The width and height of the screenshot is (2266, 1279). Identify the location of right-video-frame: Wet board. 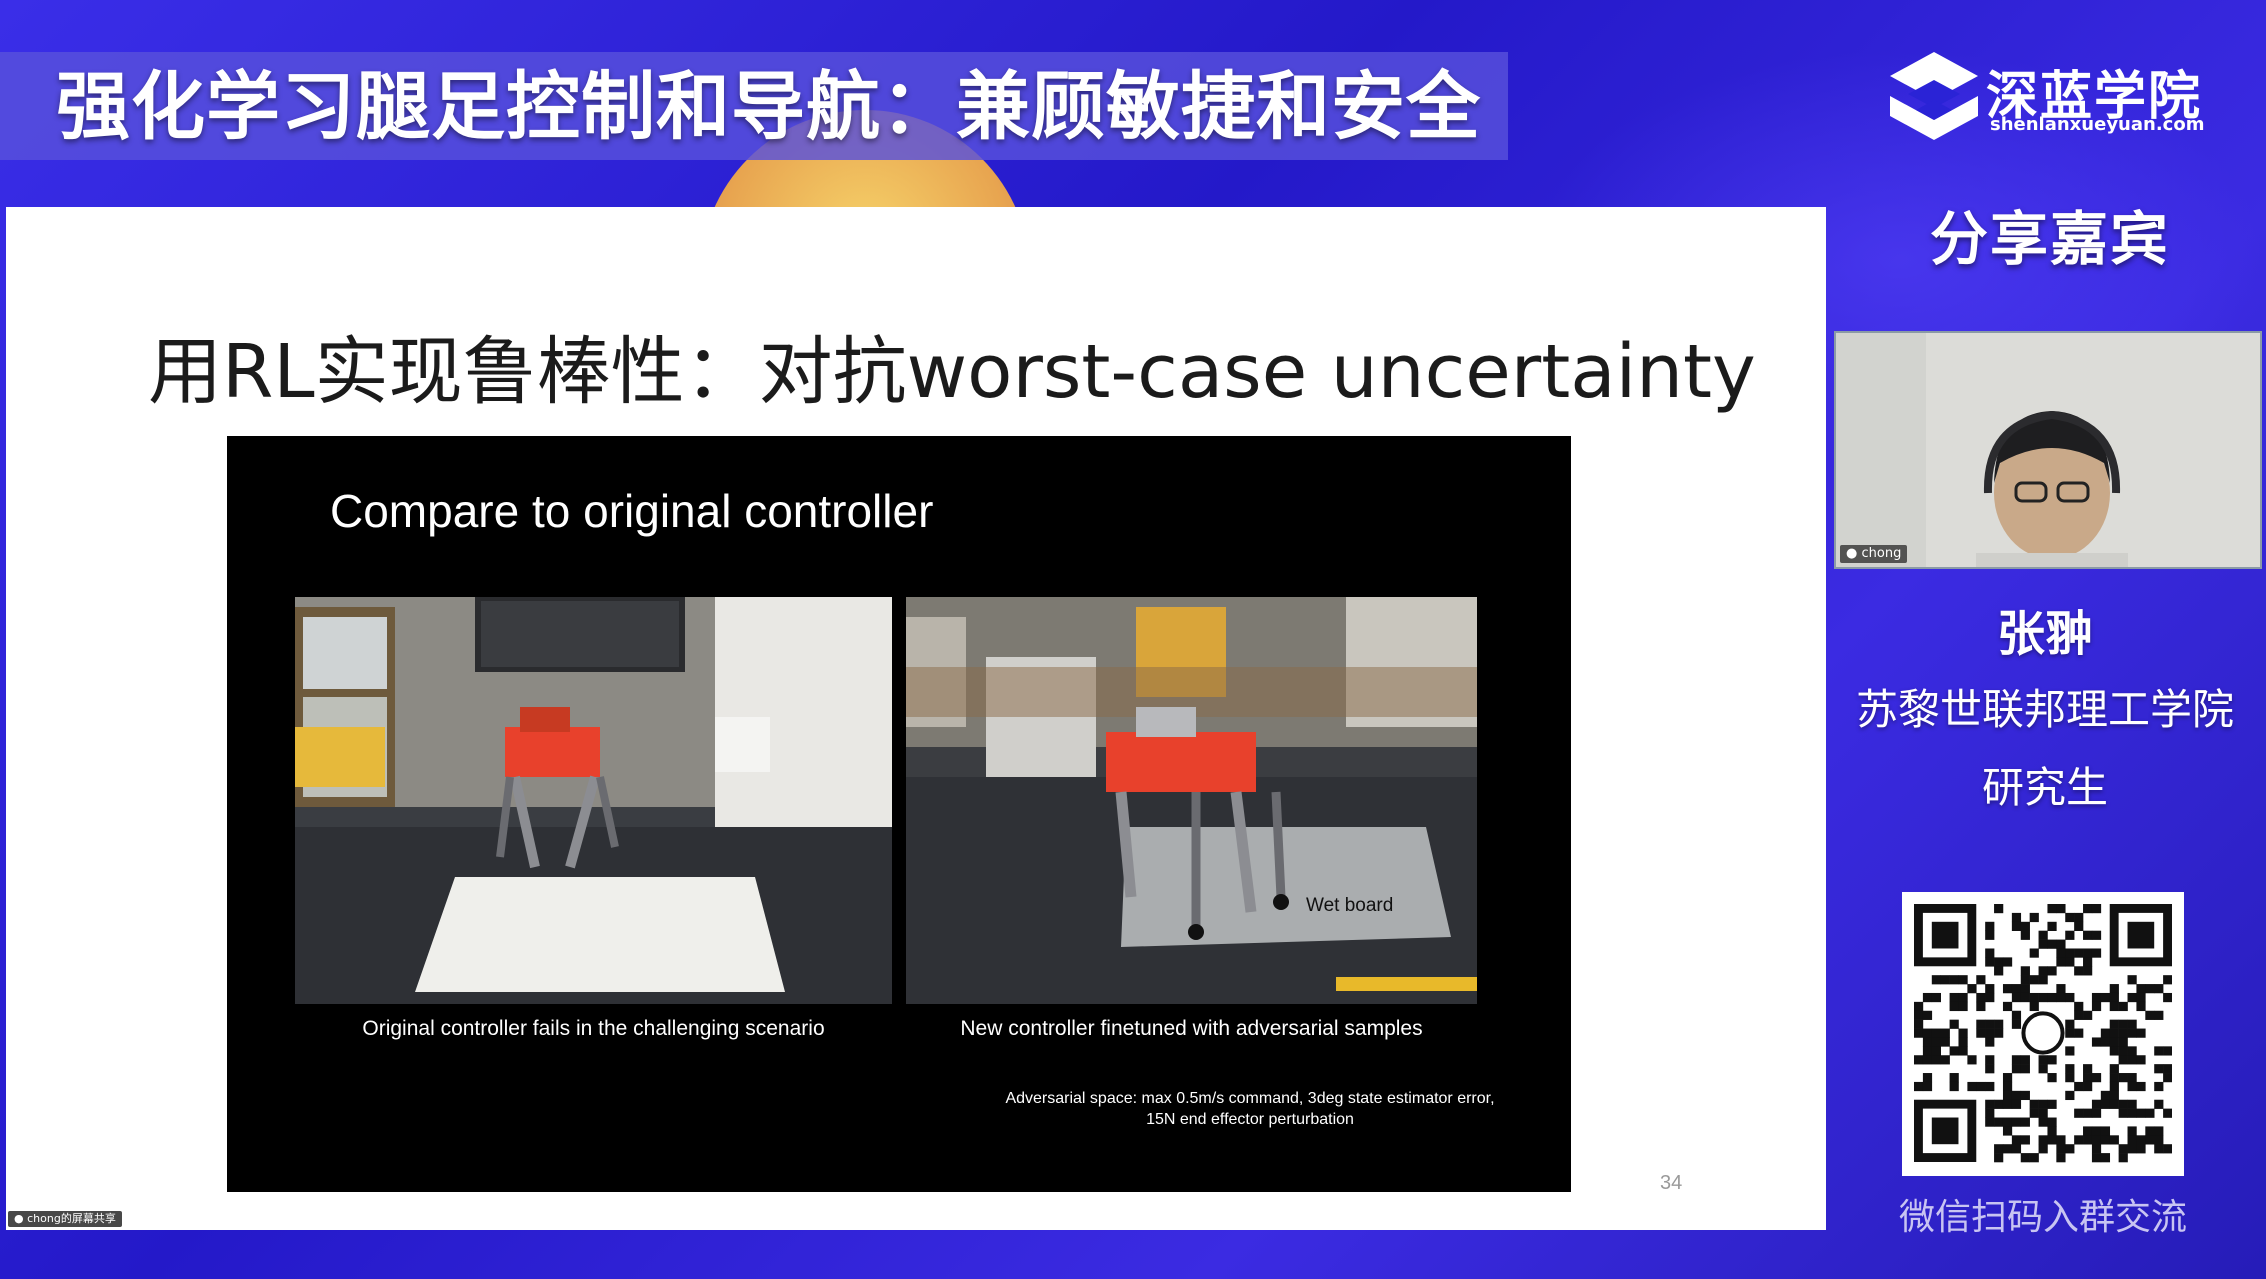
(1191, 800).